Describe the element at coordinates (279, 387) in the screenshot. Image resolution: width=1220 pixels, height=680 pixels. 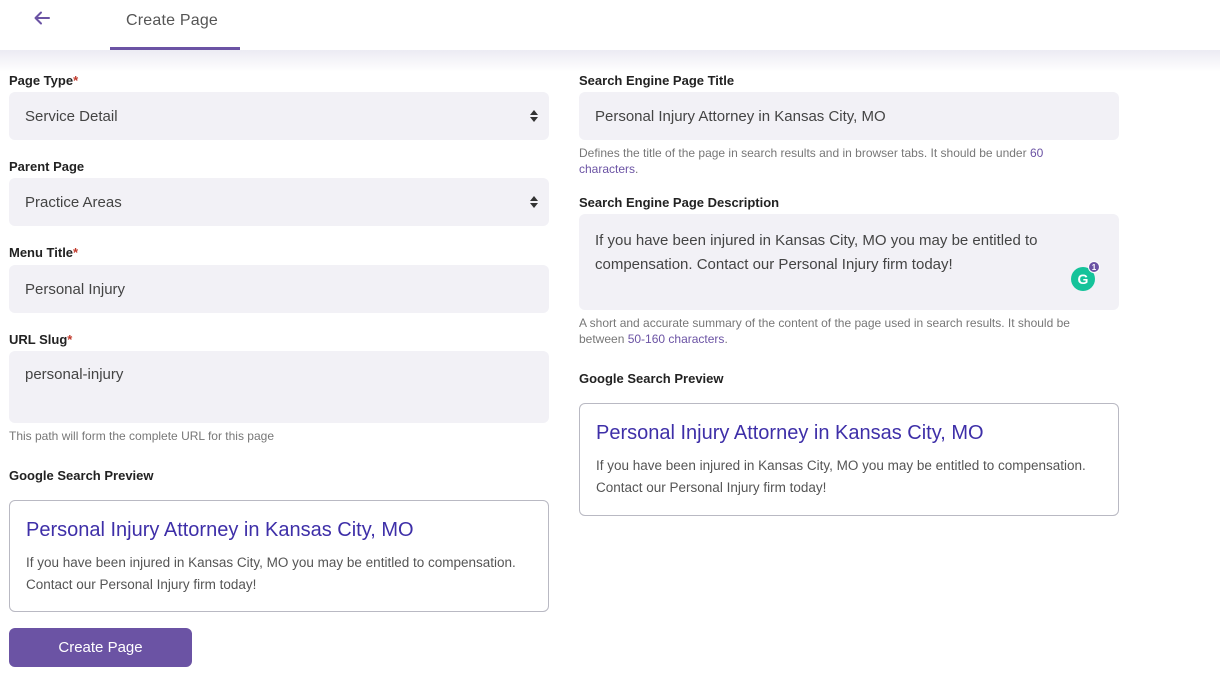
I see `url-slug-input: personal-injury` at that location.